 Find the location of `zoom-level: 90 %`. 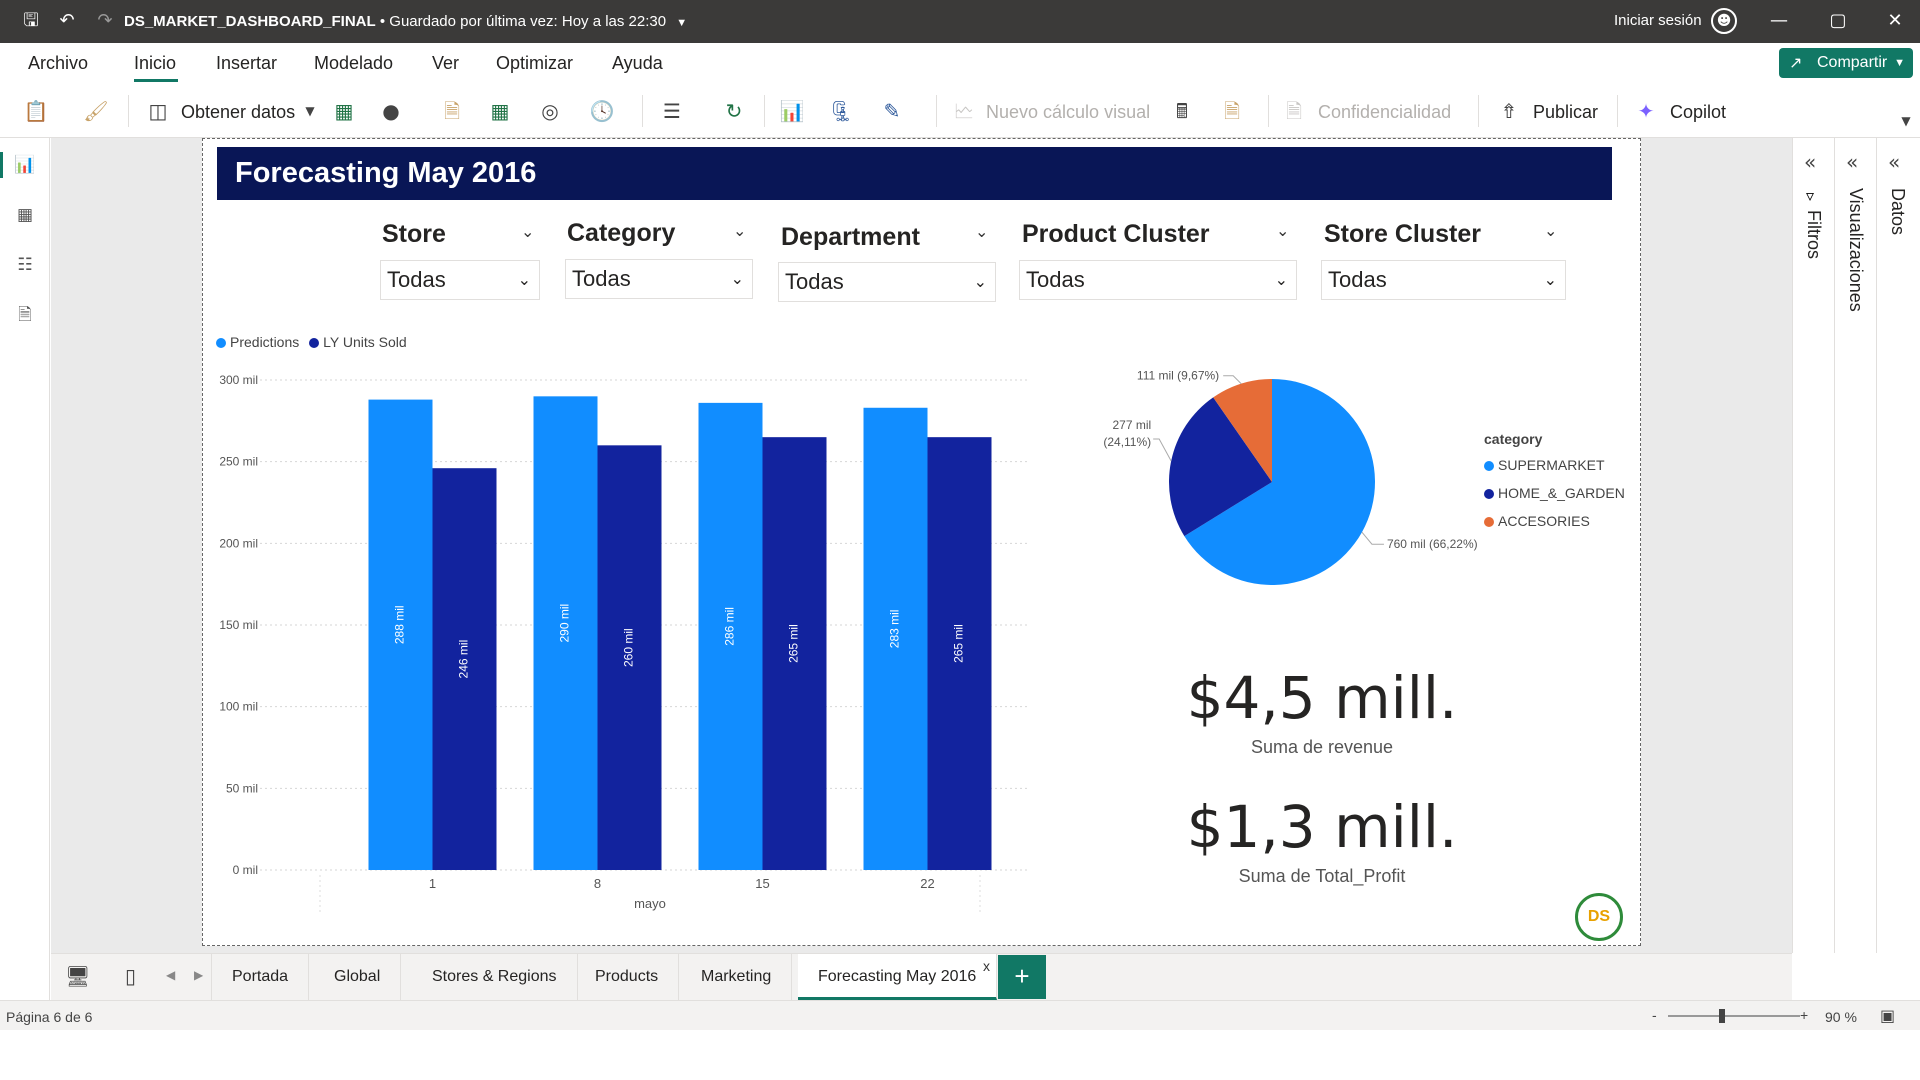

zoom-level: 90 % is located at coordinates (1841, 1017).